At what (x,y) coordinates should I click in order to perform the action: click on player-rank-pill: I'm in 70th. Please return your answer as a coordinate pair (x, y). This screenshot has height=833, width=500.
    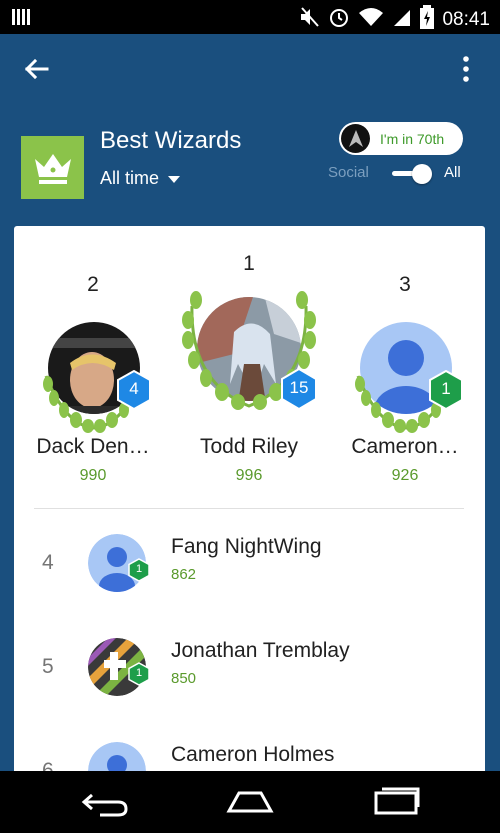
    Looking at the image, I should click on (401, 138).